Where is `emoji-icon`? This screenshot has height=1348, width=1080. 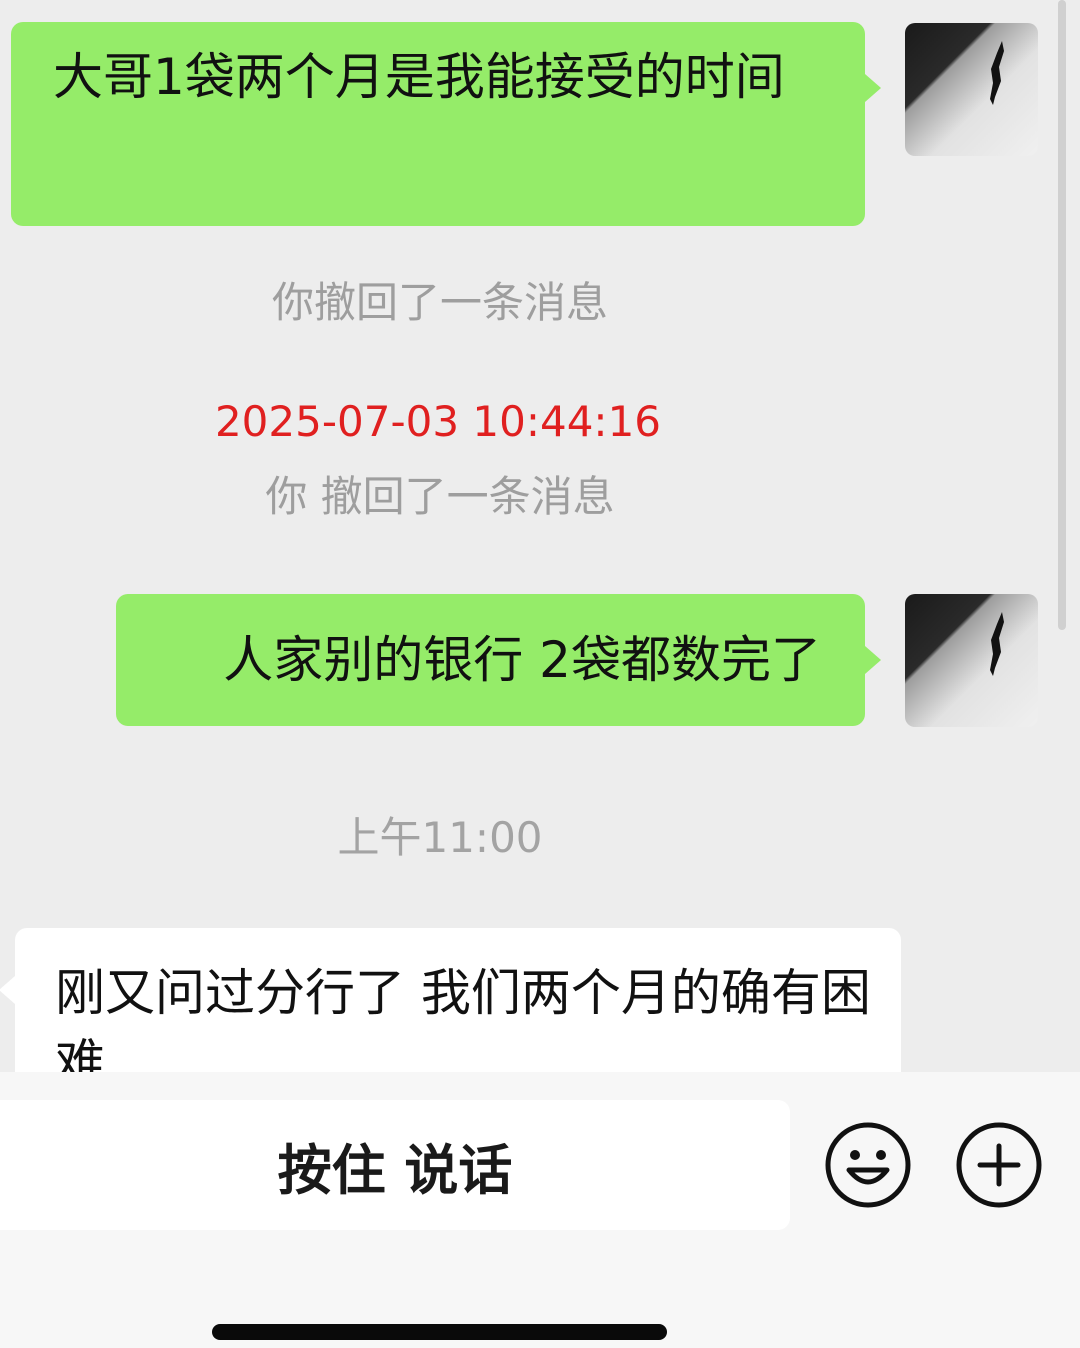 emoji-icon is located at coordinates (868, 1165).